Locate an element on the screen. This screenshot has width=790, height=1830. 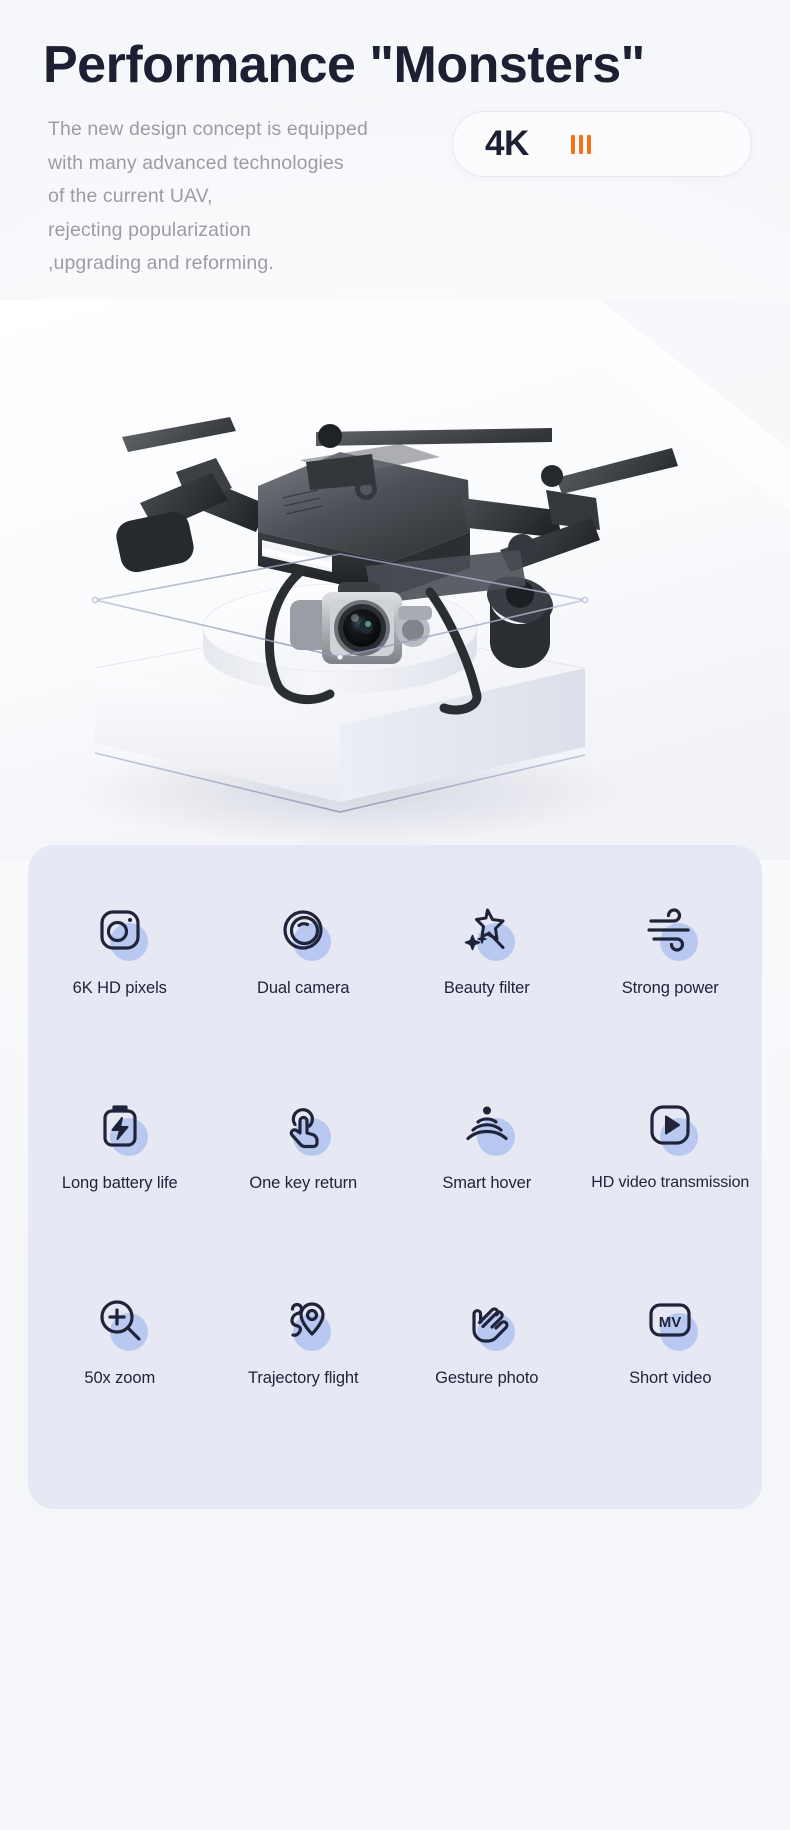
hand-tap-icon is located at coordinates (303, 1125).